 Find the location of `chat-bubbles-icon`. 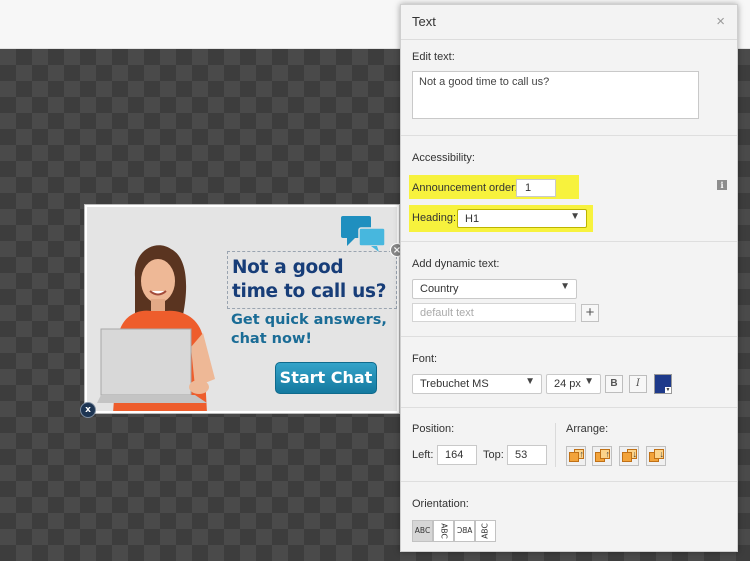

chat-bubbles-icon is located at coordinates (363, 234).